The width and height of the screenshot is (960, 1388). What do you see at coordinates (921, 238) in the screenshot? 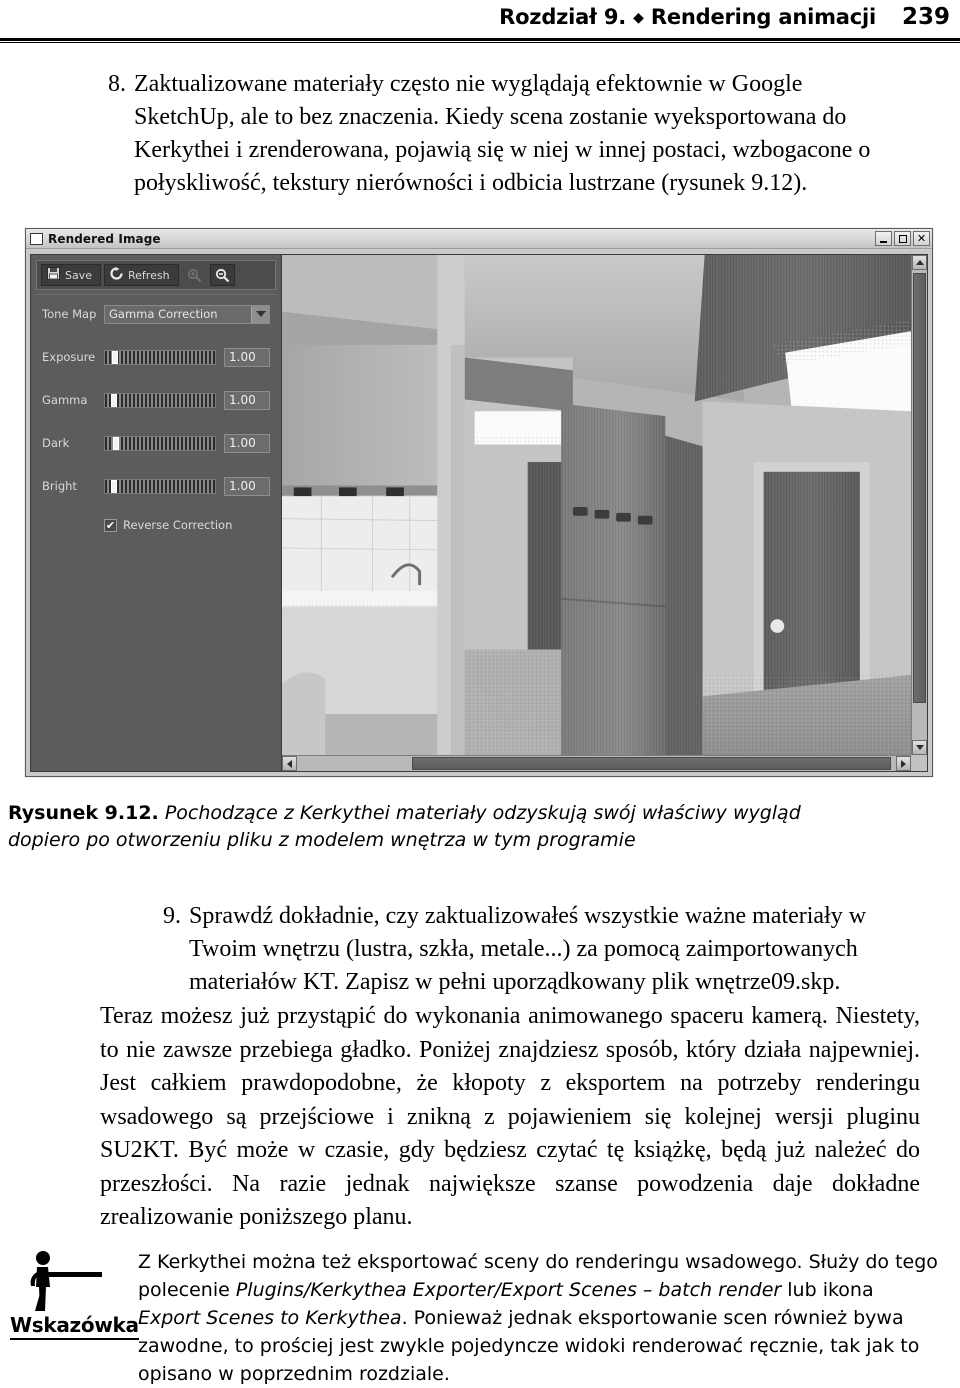
I see `close-button: ✕` at bounding box center [921, 238].